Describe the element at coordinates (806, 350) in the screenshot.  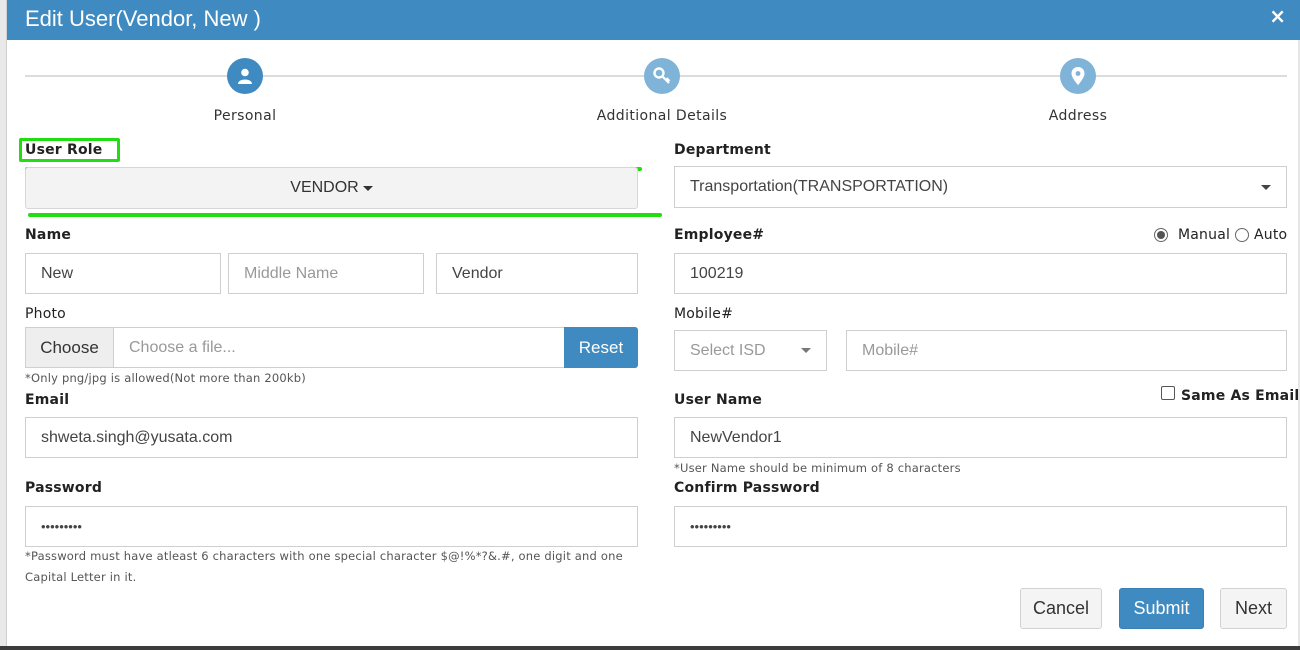
I see `isd-chevron-down-icon` at that location.